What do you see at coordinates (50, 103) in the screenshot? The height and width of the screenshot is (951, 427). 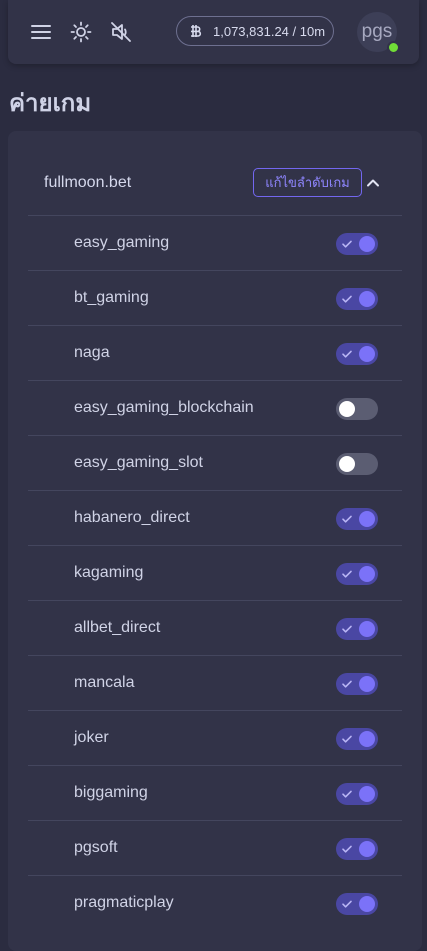 I see `page-title: ค่ายเกม` at bounding box center [50, 103].